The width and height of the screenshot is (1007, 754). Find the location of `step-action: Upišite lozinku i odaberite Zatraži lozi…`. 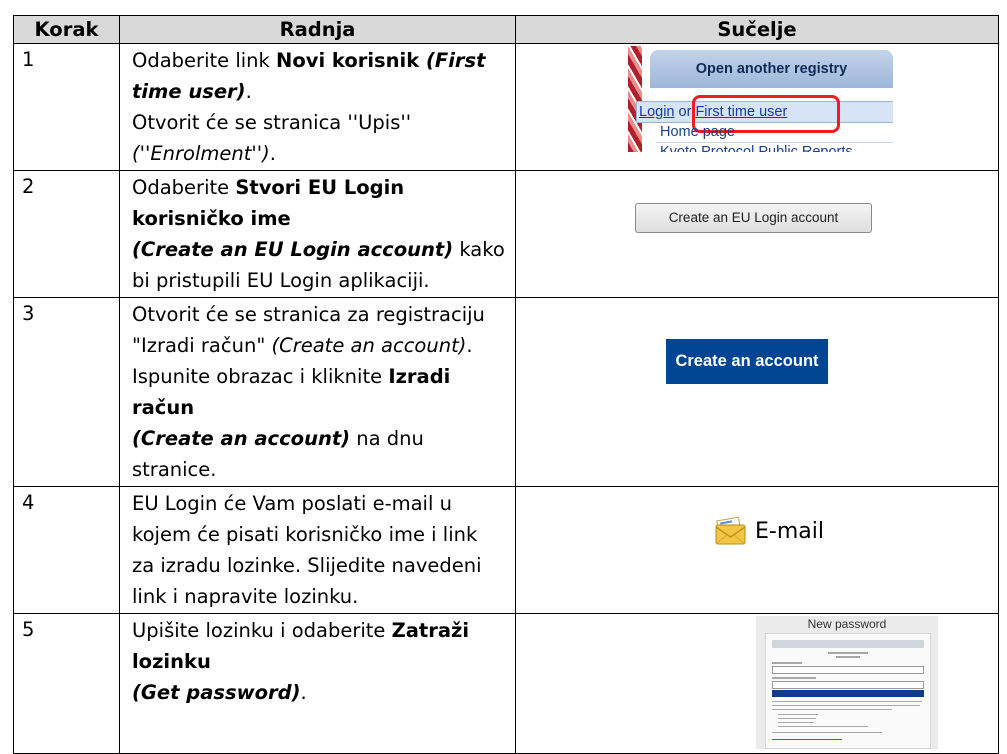

step-action: Upišite lozinku i odaberite Zatraži lozi… is located at coordinates (317, 683).